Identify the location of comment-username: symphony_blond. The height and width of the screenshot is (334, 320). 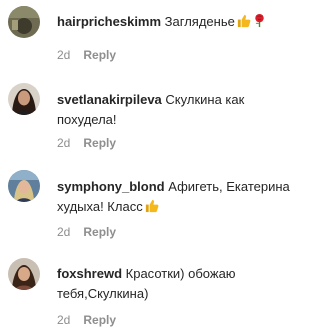
(111, 186).